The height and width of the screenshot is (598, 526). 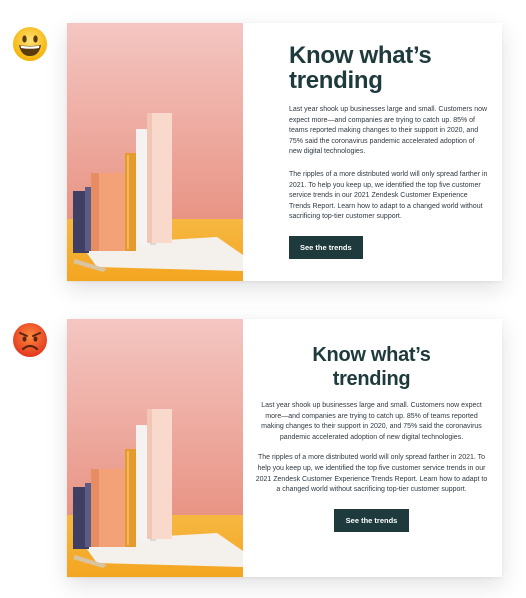 What do you see at coordinates (30, 340) in the screenshot?
I see `angry-face-icon` at bounding box center [30, 340].